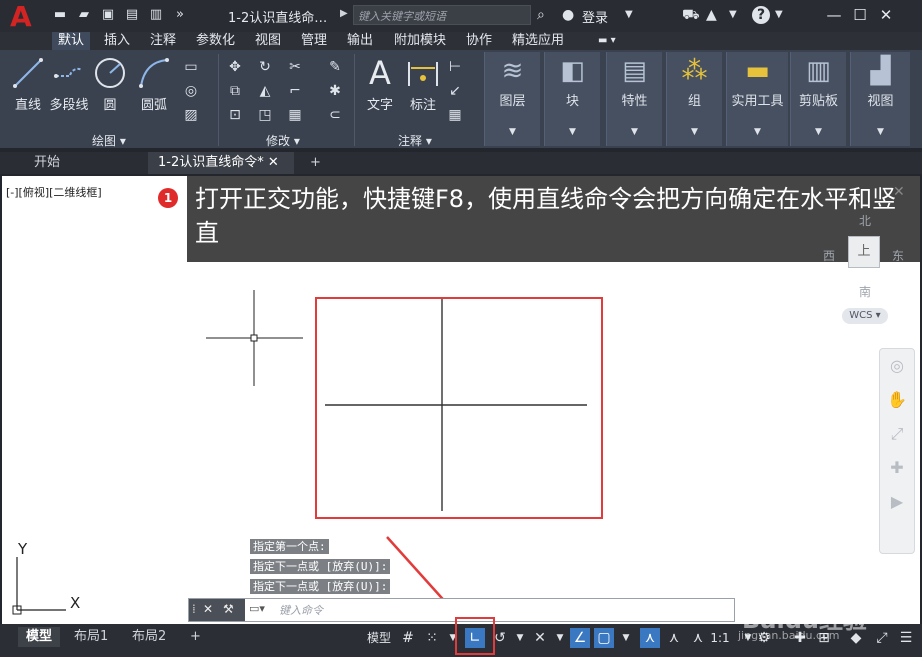 The image size is (922, 657). I want to click on object-snap-icon: ▢, so click(604, 638).